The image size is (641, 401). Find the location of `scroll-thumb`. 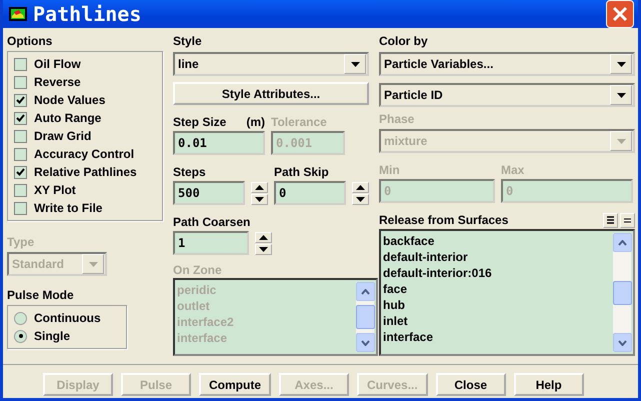

scroll-thumb is located at coordinates (622, 292).